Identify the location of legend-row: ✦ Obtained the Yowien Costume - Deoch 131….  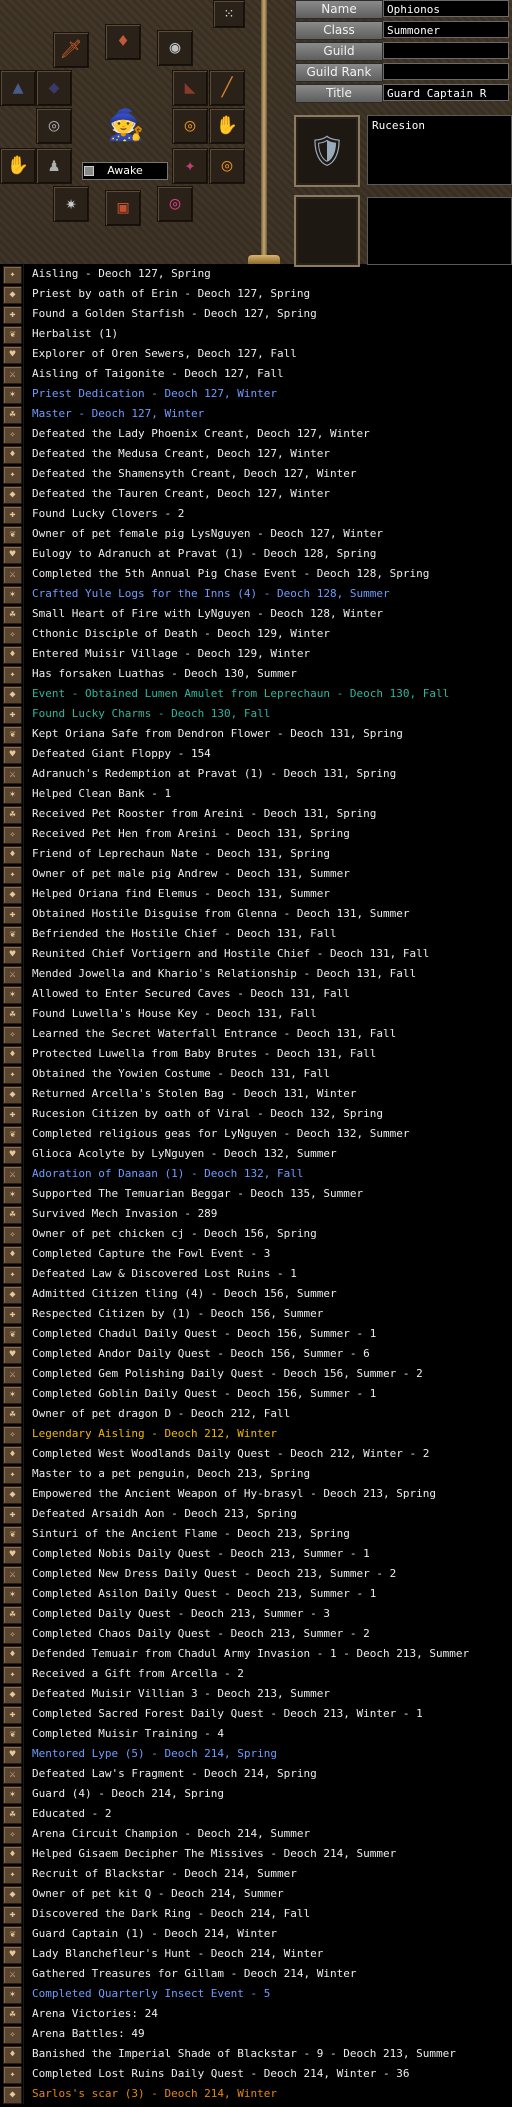
(256, 1074).